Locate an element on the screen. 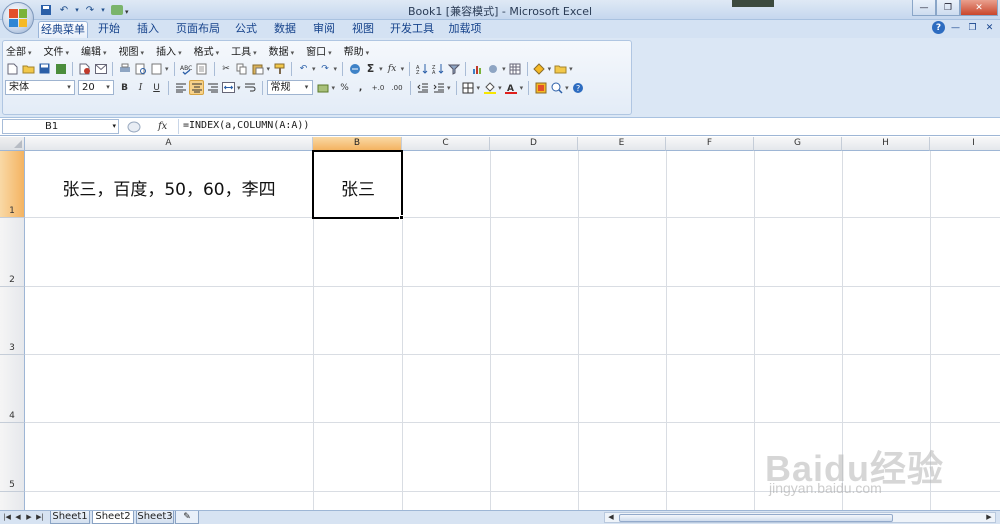 This screenshot has height=524, width=1000. decrease-indent-icon is located at coordinates (422, 87).